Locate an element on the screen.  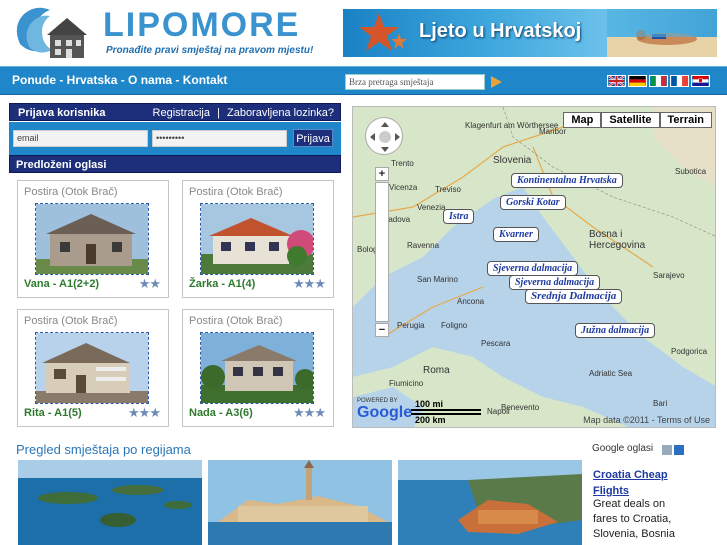
map-city-label: San Marino is located at coordinates (437, 279).